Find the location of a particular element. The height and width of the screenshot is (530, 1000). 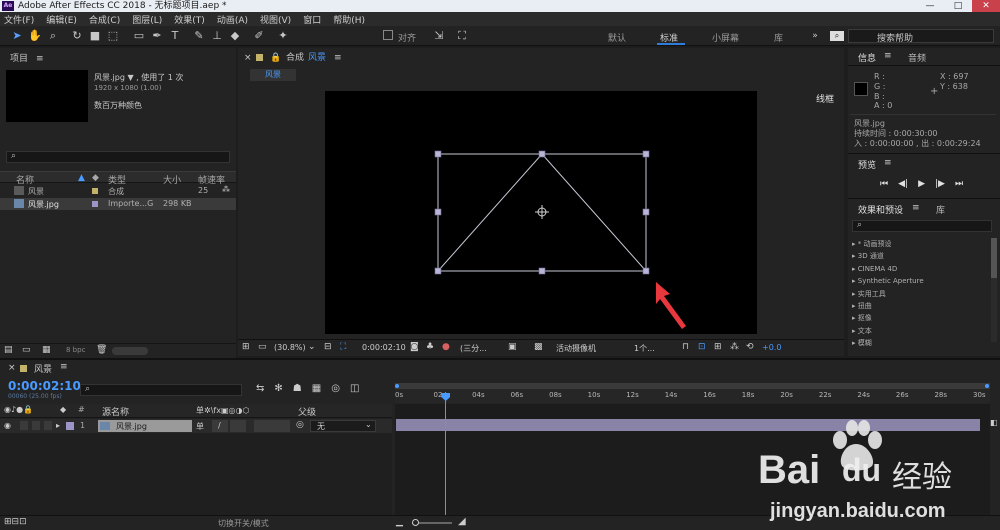

workspace-small-screen: 小屏幕 is located at coordinates (725, 37).